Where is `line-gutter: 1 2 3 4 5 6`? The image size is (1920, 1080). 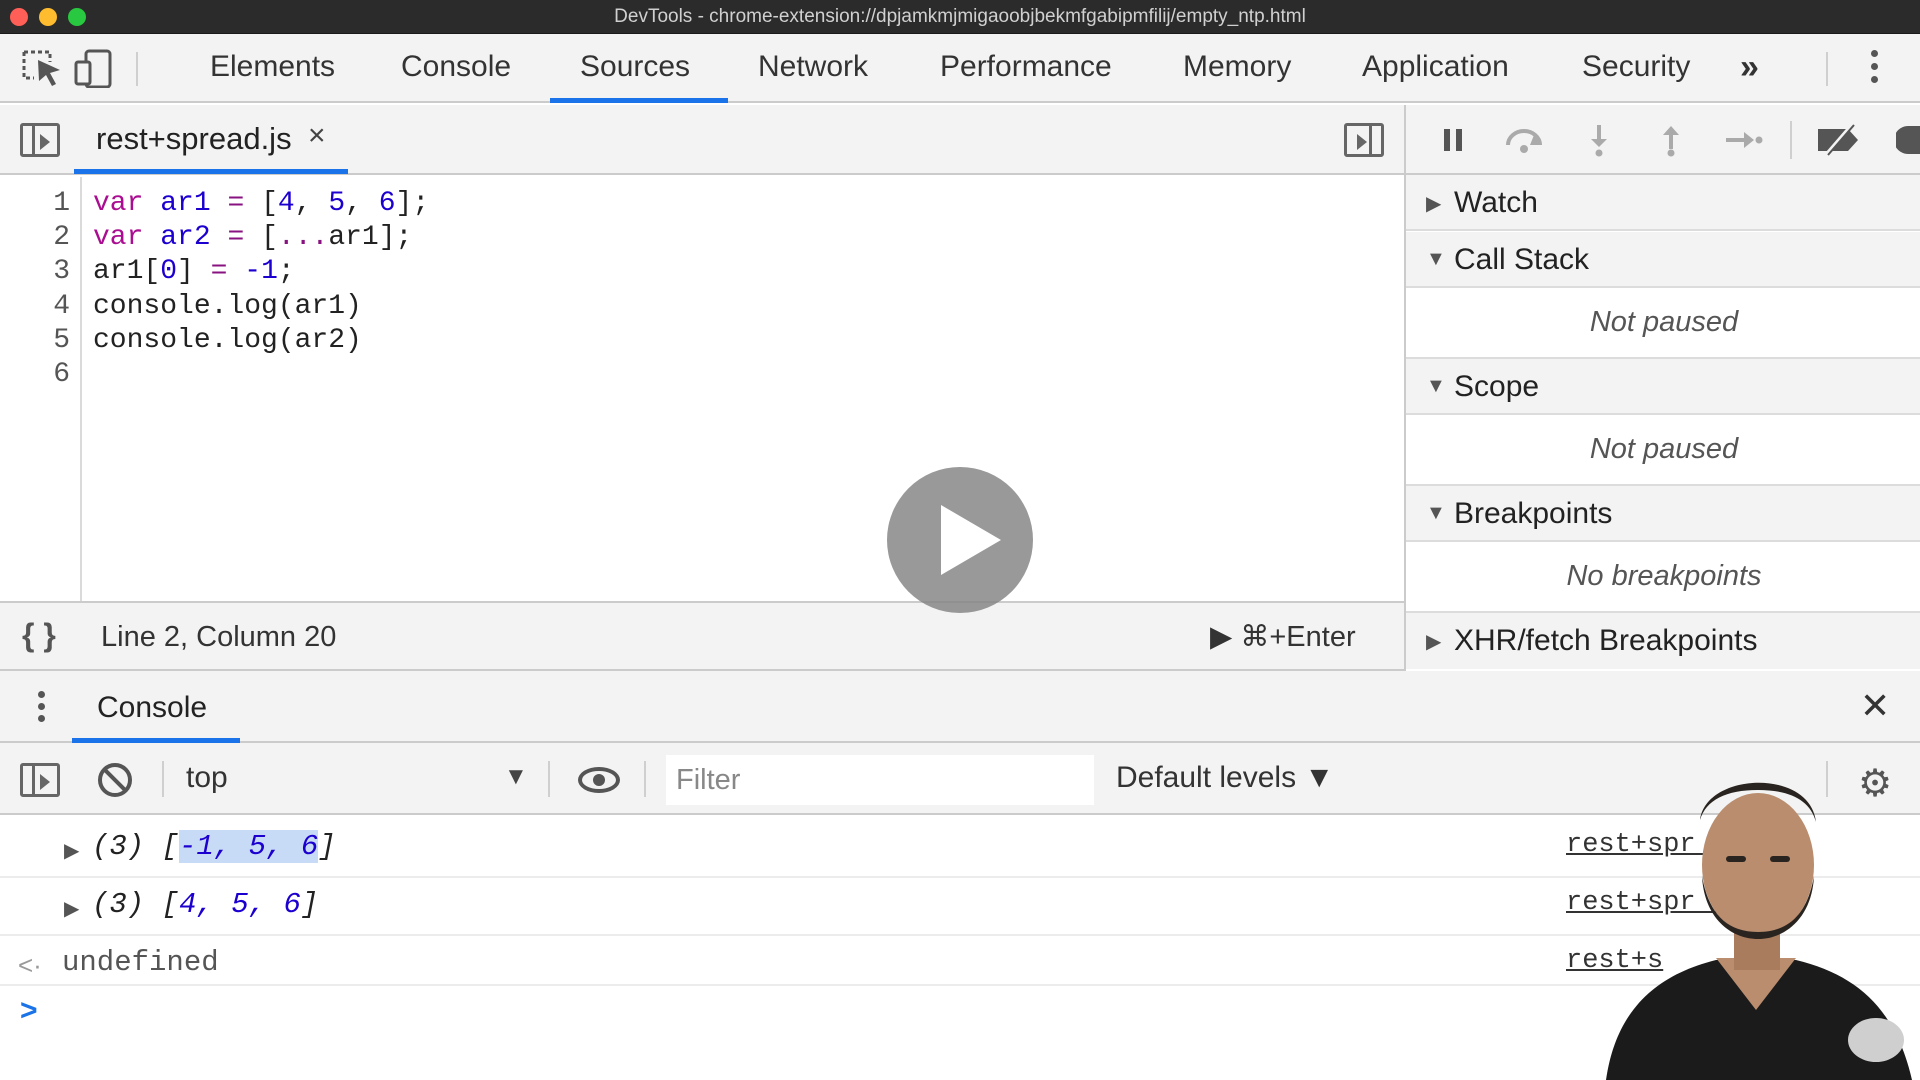
line-gutter: 1 2 3 4 5 6 is located at coordinates (41, 389).